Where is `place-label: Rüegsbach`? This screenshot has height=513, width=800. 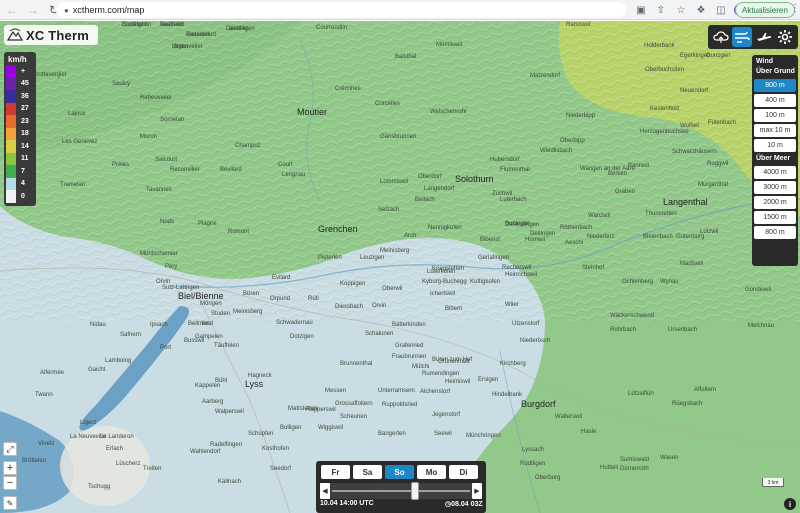
place-label: Rüegsbach is located at coordinates (687, 404).